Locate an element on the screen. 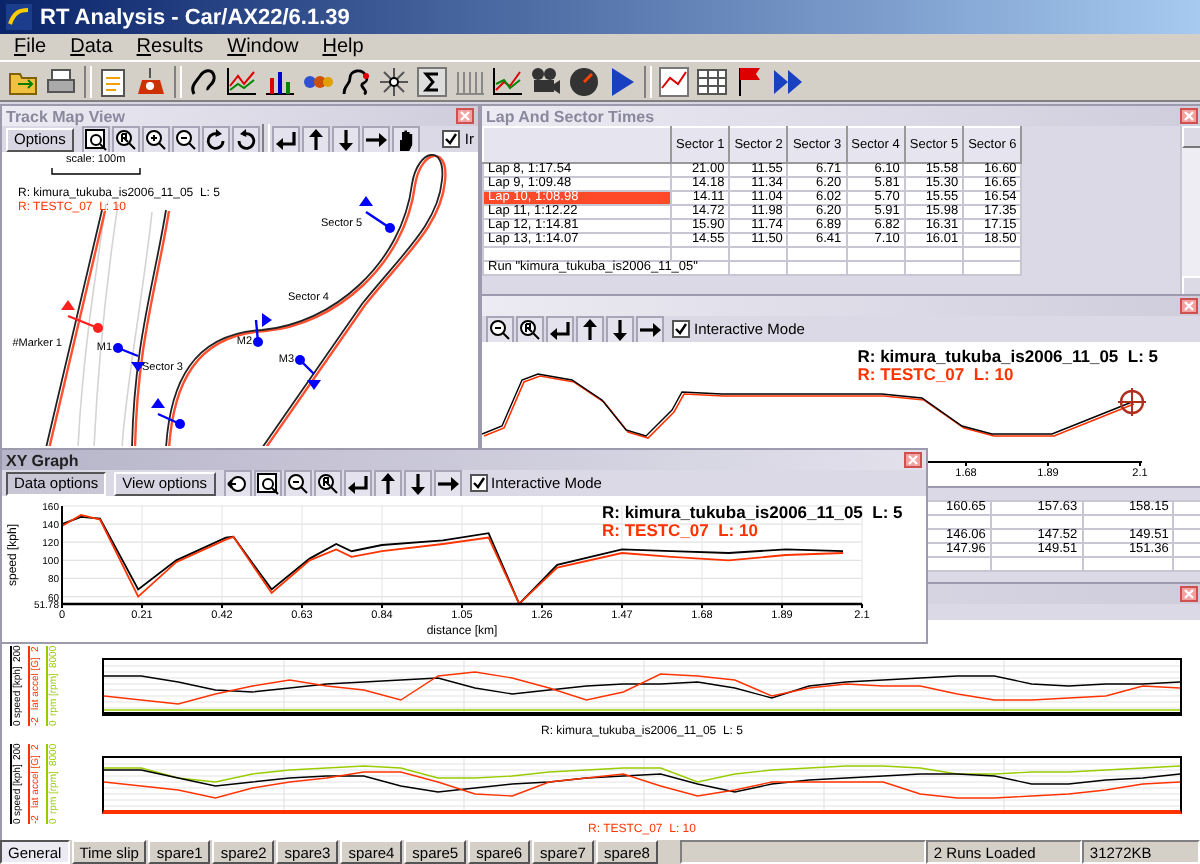  flag-icon is located at coordinates (750, 81).